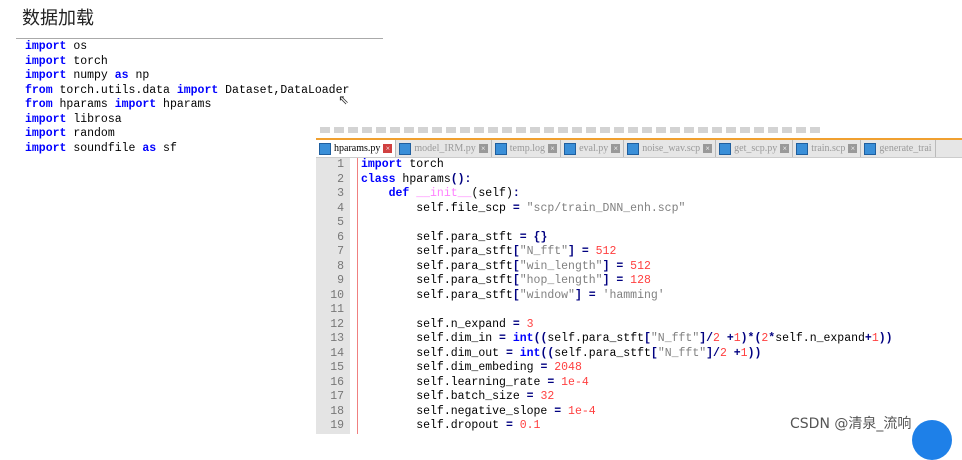 This screenshot has height=460, width=962. What do you see at coordinates (737, 353) in the screenshot?
I see `code-token: +` at bounding box center [737, 353].